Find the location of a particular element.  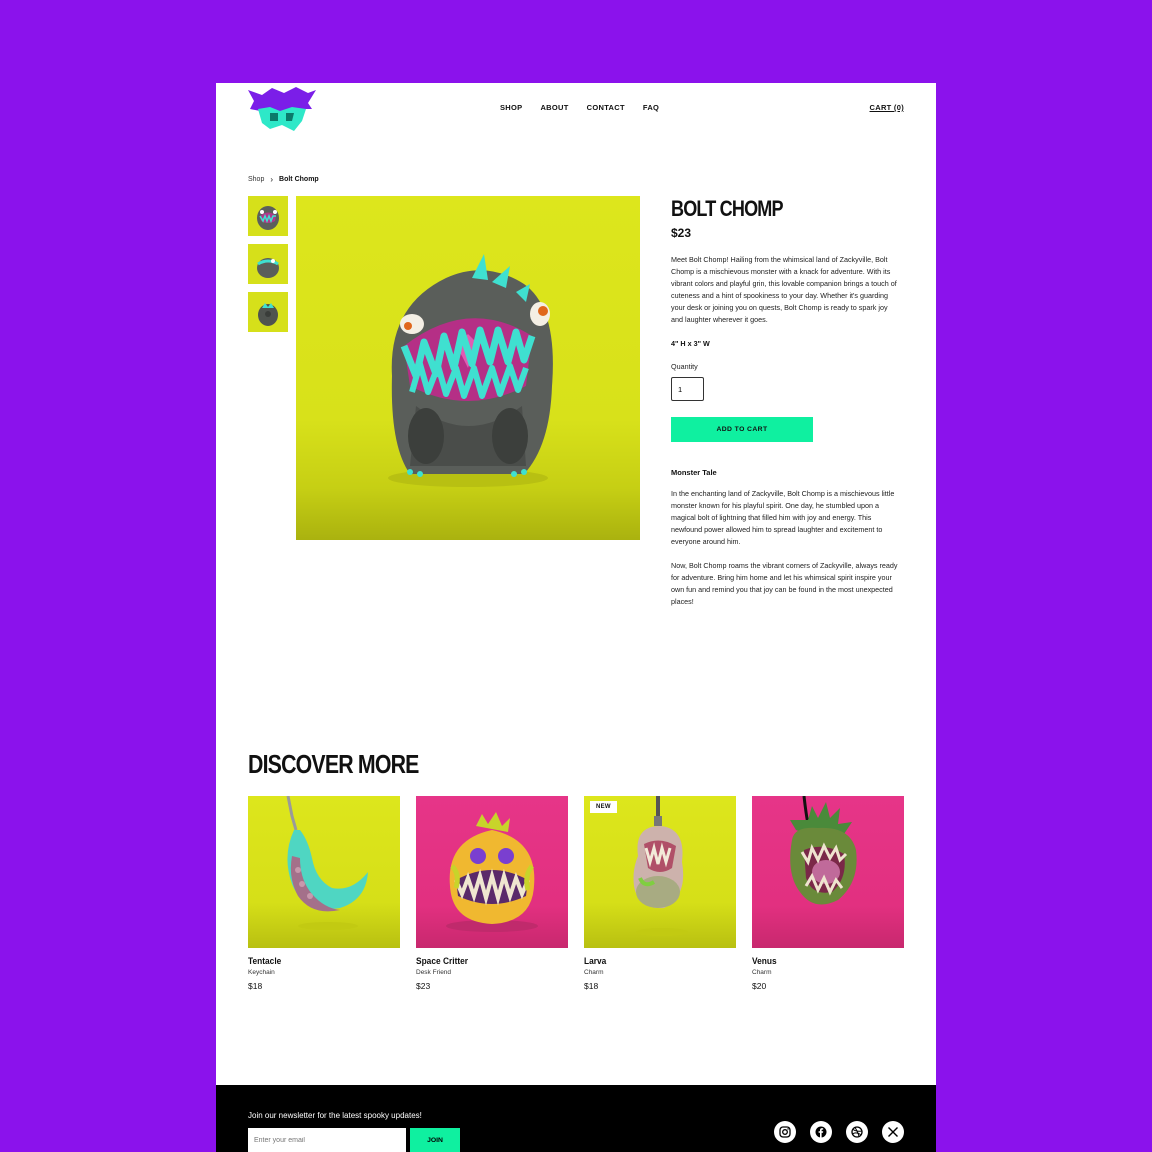

product-card-image: NEW is located at coordinates (660, 872).